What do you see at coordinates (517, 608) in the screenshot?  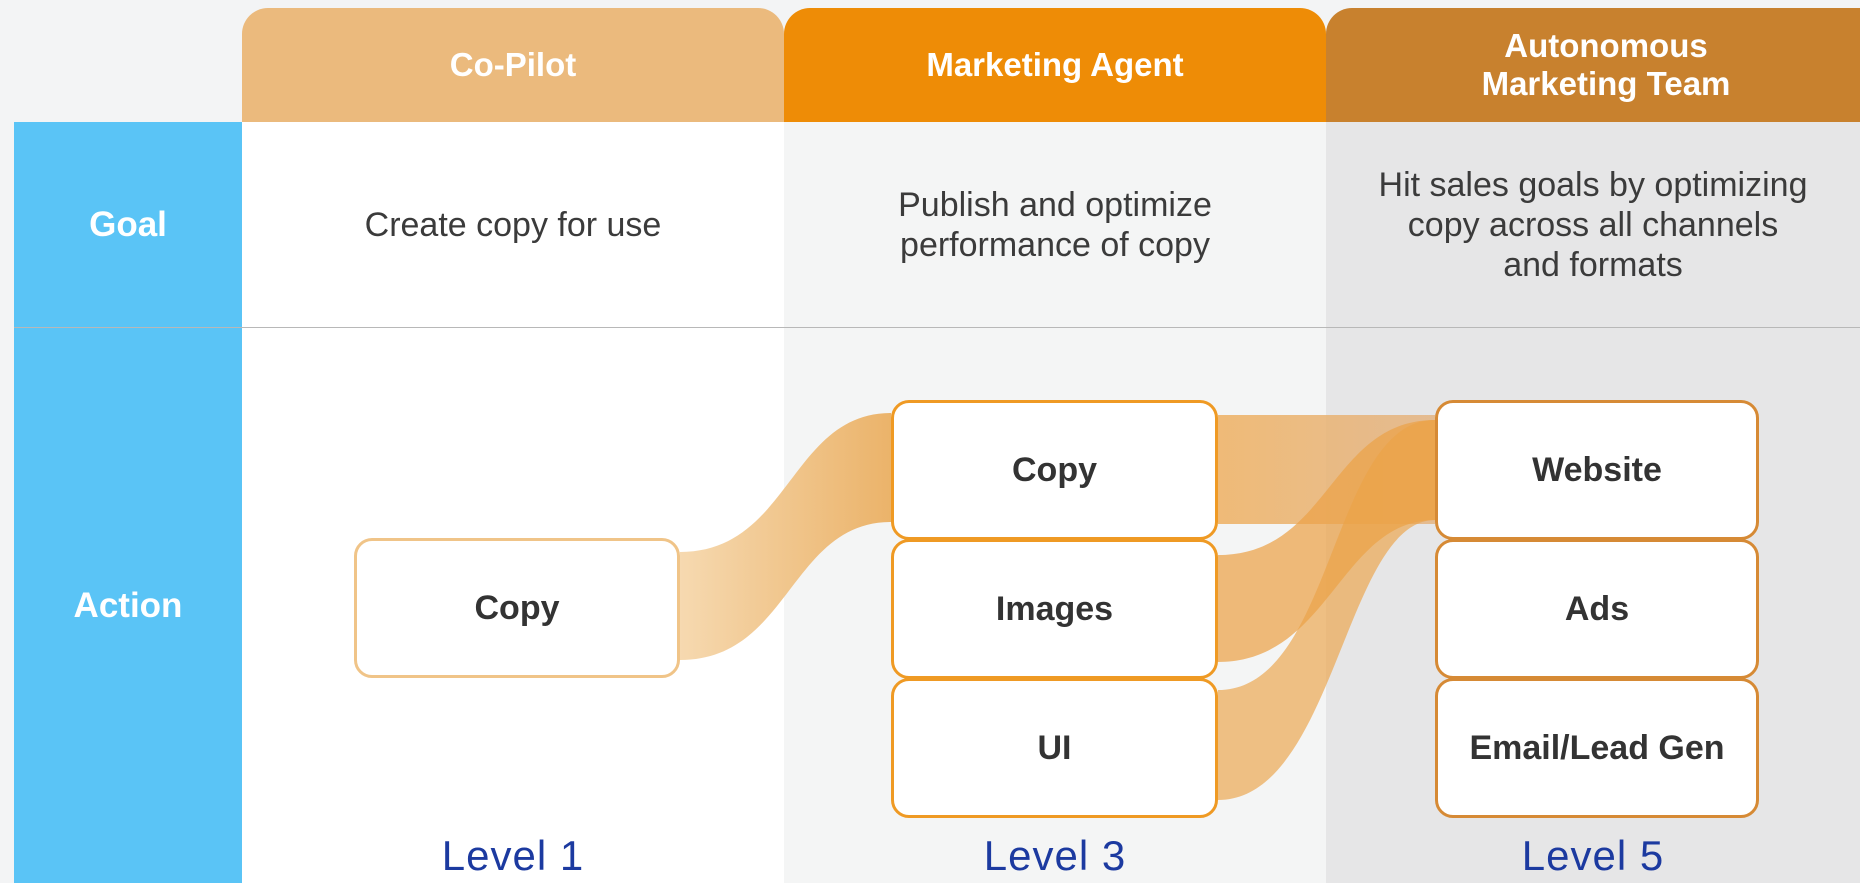 I see `action-copy-level1: Copy` at bounding box center [517, 608].